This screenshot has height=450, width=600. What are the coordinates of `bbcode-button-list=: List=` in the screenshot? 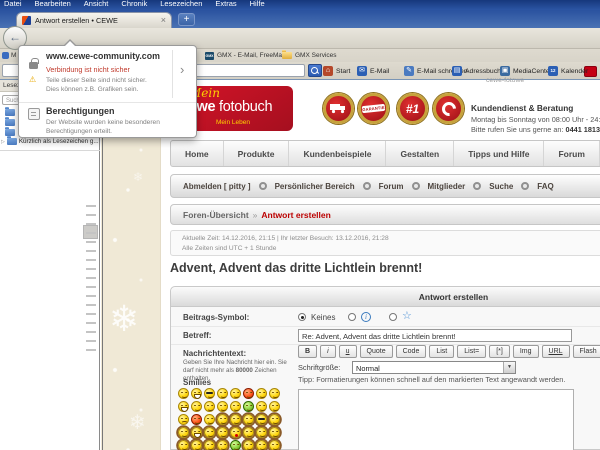 It's located at (472, 351).